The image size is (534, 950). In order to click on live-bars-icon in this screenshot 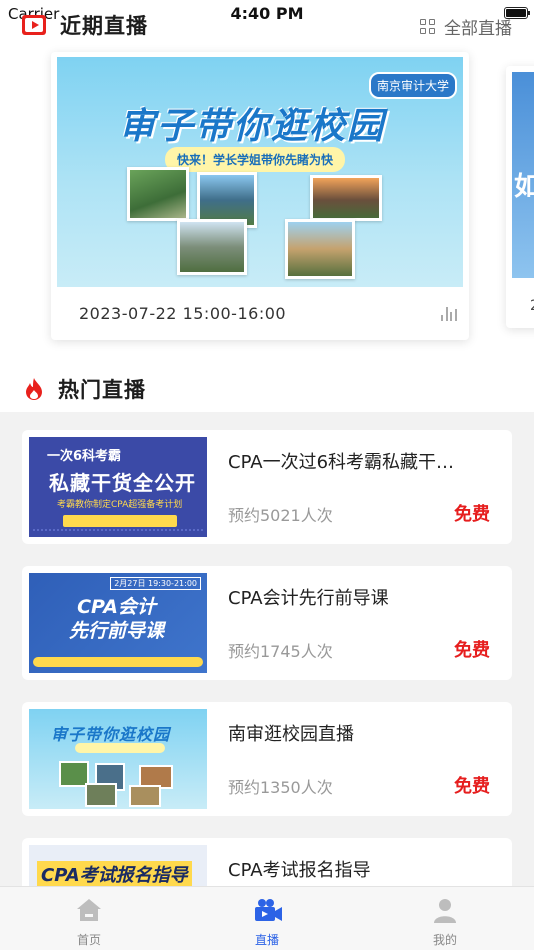, I will do `click(449, 314)`.